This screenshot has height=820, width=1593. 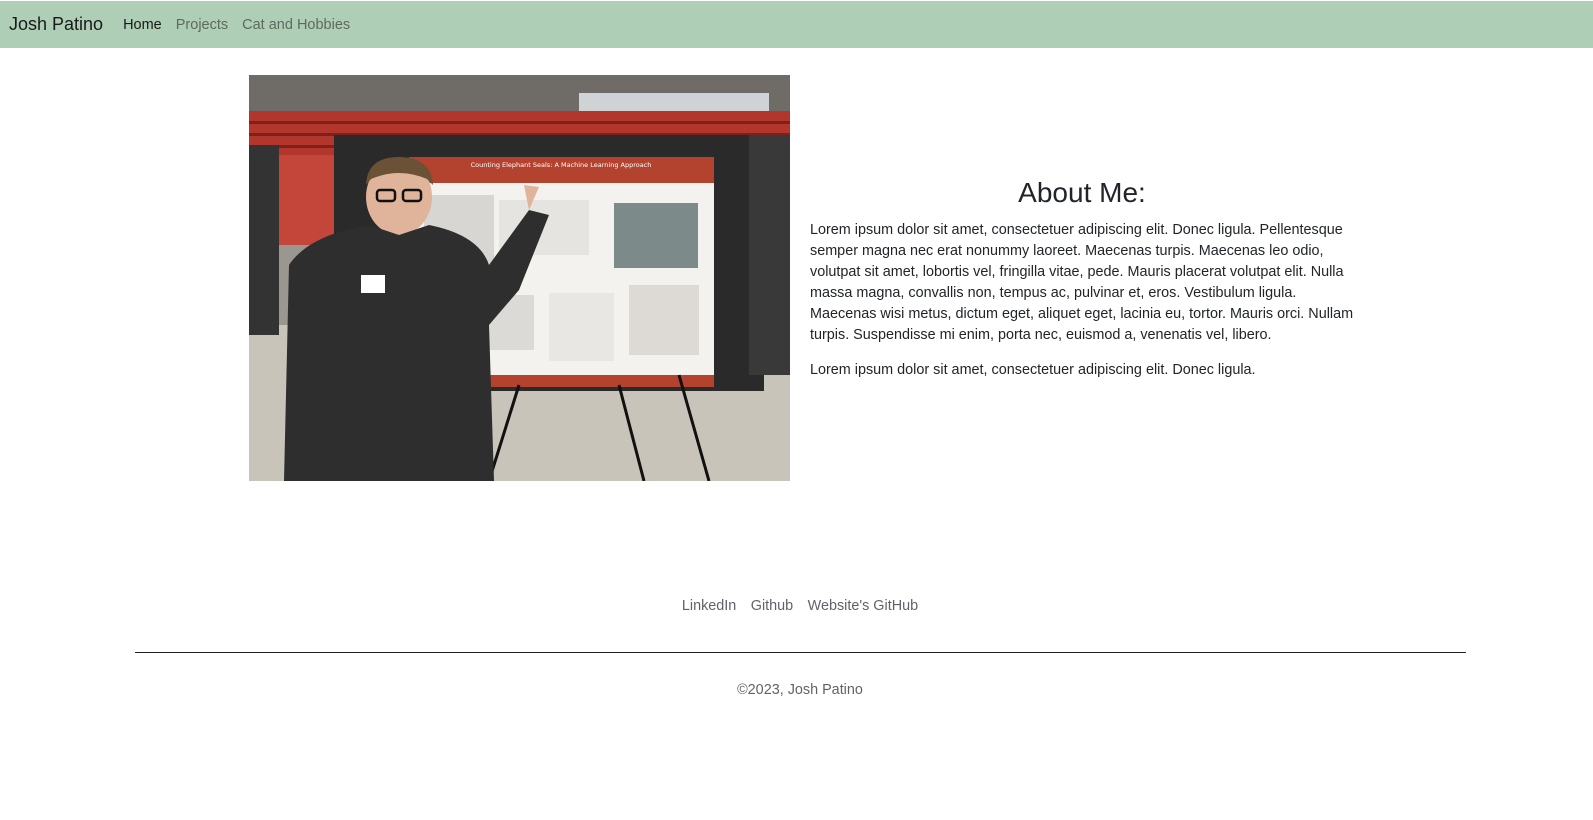 I want to click on copyright-text: ©2023, Josh Patino, so click(x=800, y=690).